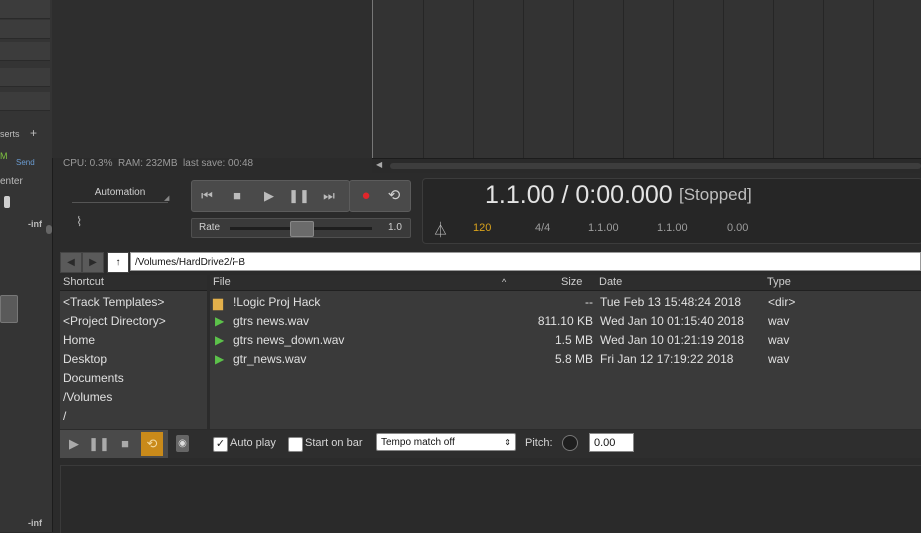 Image resolution: width=921 pixels, height=533 pixels. I want to click on mute-label: M, so click(4, 156).